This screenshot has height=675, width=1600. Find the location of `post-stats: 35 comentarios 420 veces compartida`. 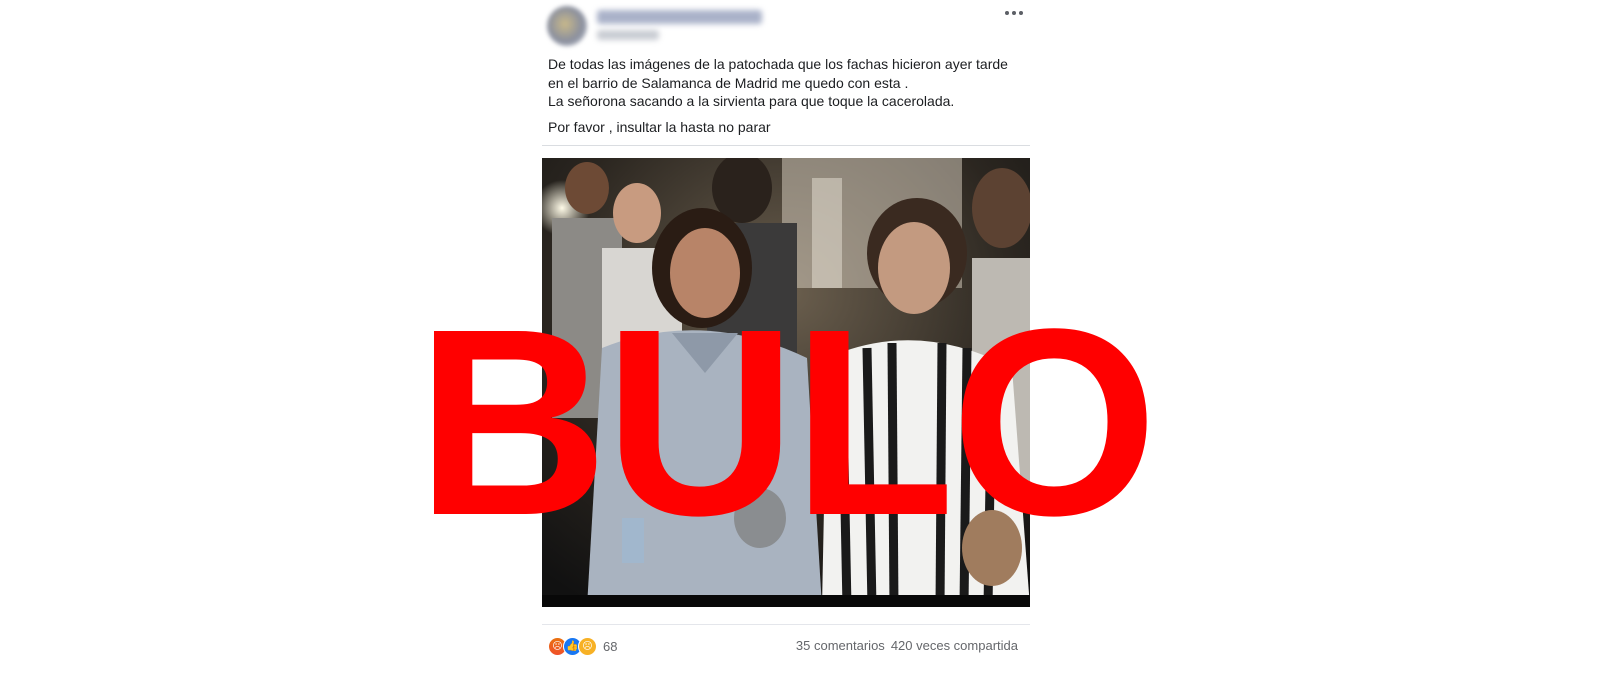

post-stats: 35 comentarios 420 veces compartida is located at coordinates (907, 645).